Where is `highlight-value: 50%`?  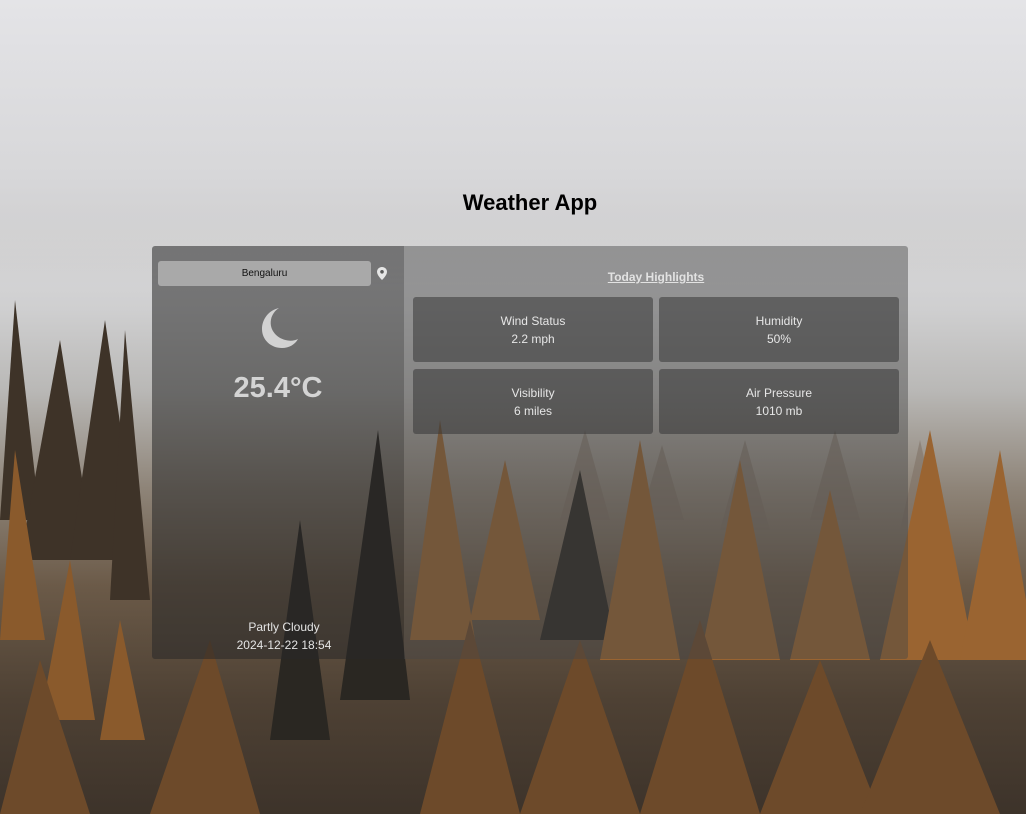 highlight-value: 50% is located at coordinates (779, 338).